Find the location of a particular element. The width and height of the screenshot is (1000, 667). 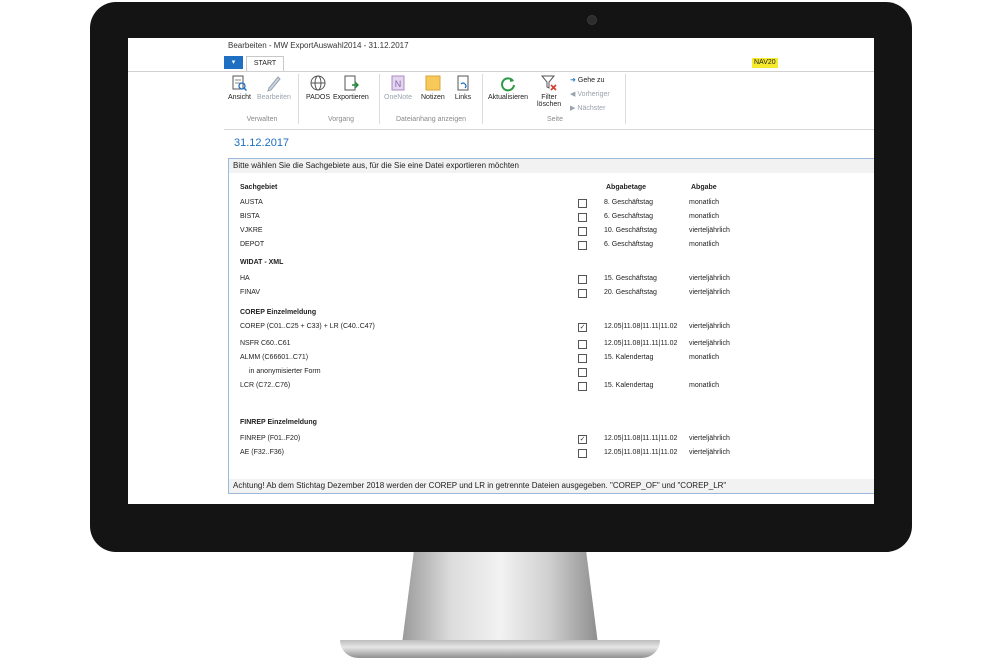

filter-label-line1: Filter is located at coordinates (549, 97).